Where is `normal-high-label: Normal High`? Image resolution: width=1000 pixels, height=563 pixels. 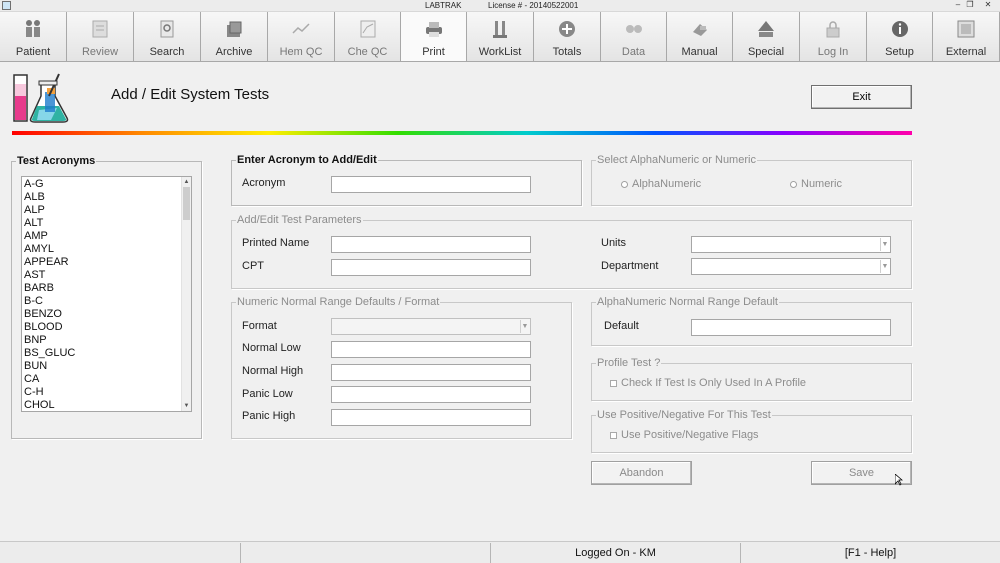
normal-high-label: Normal High is located at coordinates (273, 371).